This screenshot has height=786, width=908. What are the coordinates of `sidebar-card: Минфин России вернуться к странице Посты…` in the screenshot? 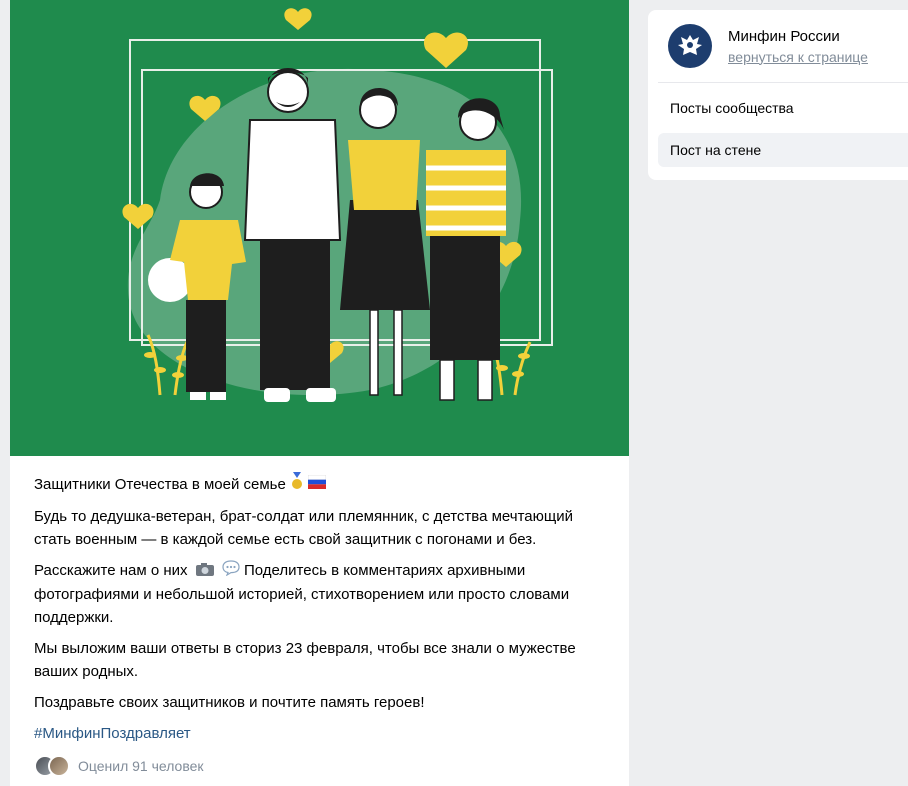 It's located at (778, 95).